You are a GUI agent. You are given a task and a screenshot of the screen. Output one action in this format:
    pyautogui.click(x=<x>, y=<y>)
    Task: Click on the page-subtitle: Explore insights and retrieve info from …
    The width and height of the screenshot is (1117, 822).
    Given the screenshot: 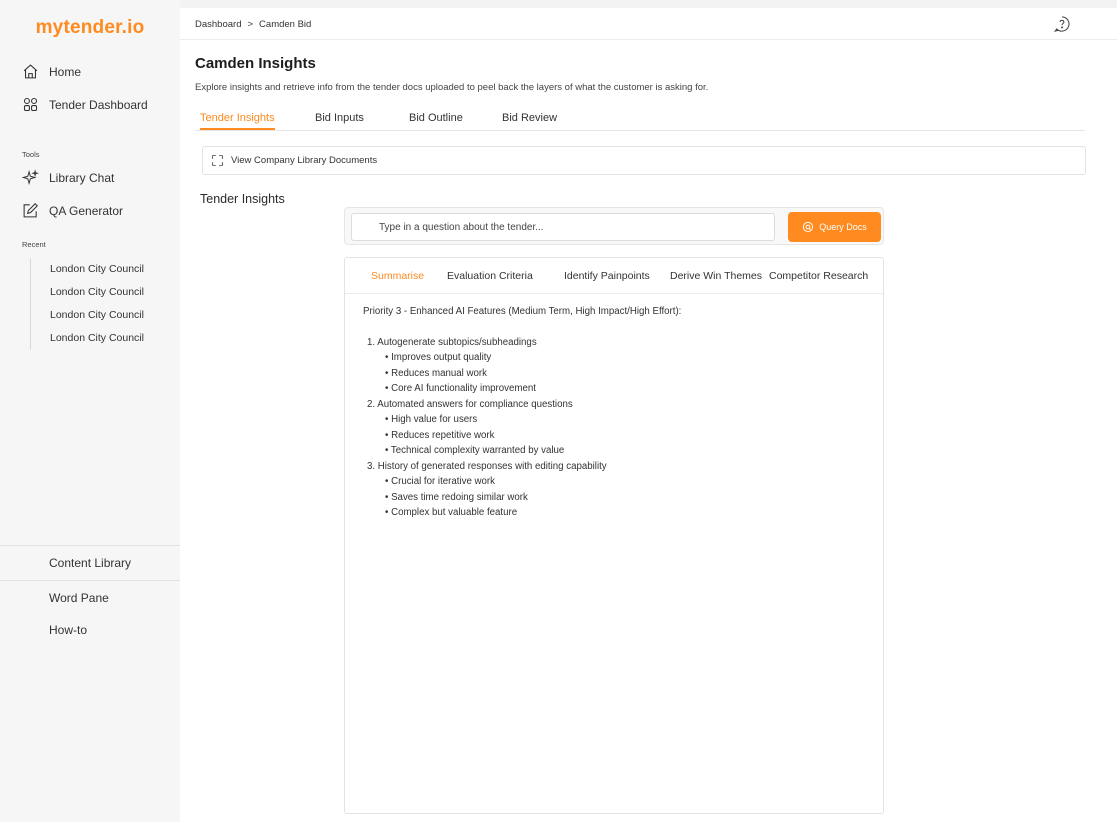 What is the action you would take?
    pyautogui.click(x=452, y=87)
    